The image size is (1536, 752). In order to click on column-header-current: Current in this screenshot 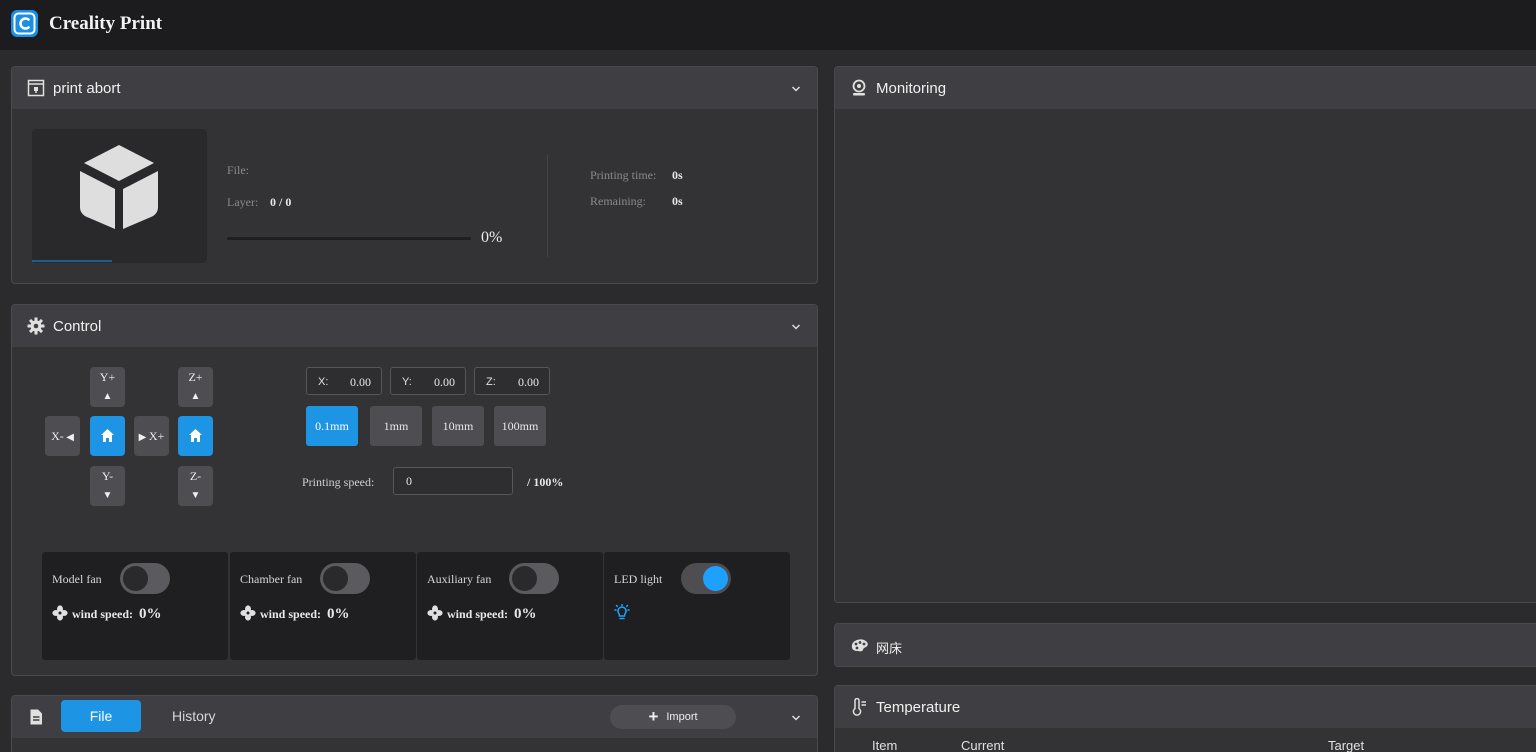, I will do `click(983, 745)`.